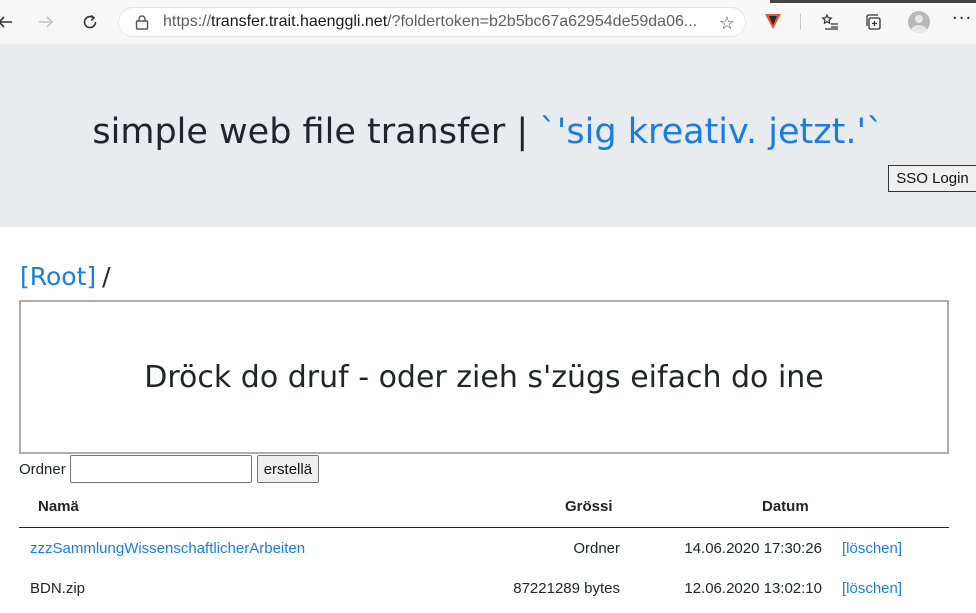 Image resolution: width=976 pixels, height=613 pixels. I want to click on favorites-list-icon, so click(830, 22).